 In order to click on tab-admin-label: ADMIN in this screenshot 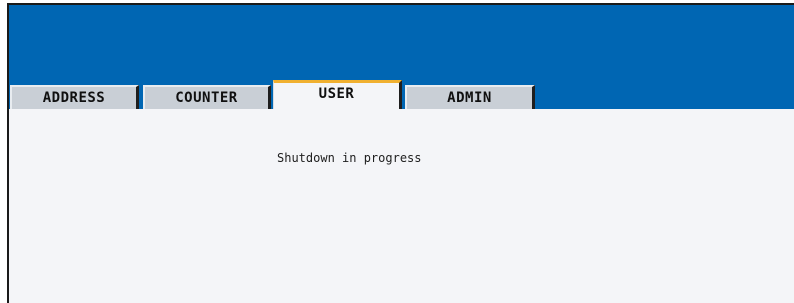, I will do `click(469, 98)`.